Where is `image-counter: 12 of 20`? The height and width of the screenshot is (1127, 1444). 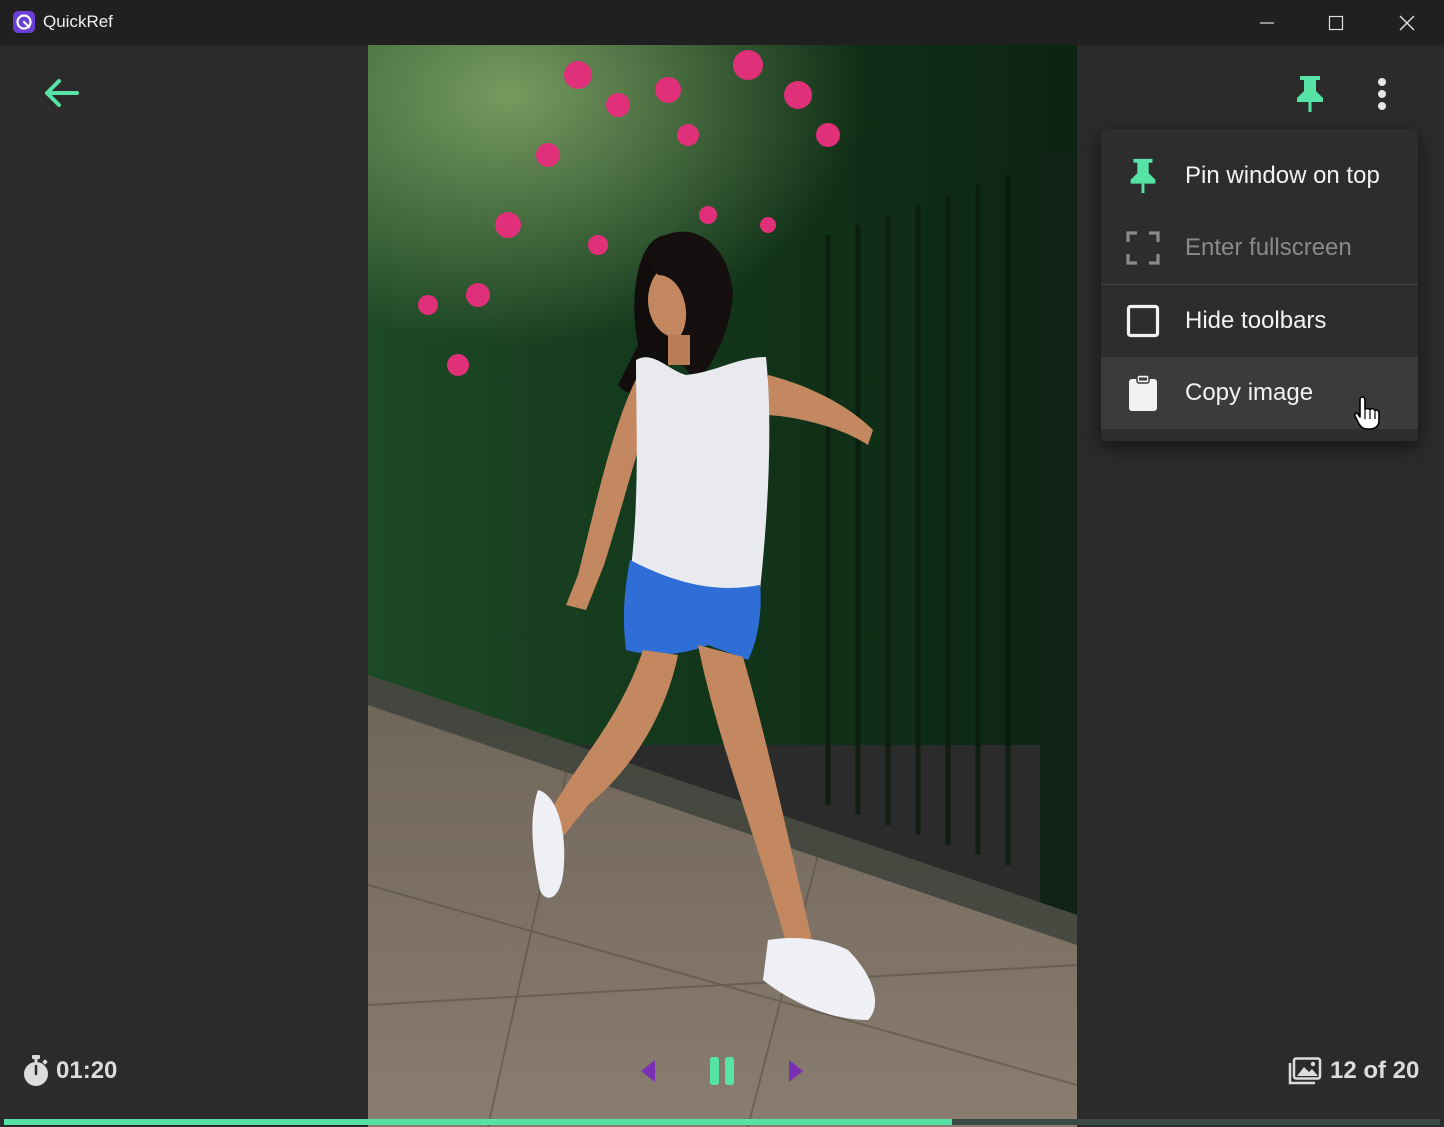
image-counter: 12 of 20 is located at coordinates (1353, 1071).